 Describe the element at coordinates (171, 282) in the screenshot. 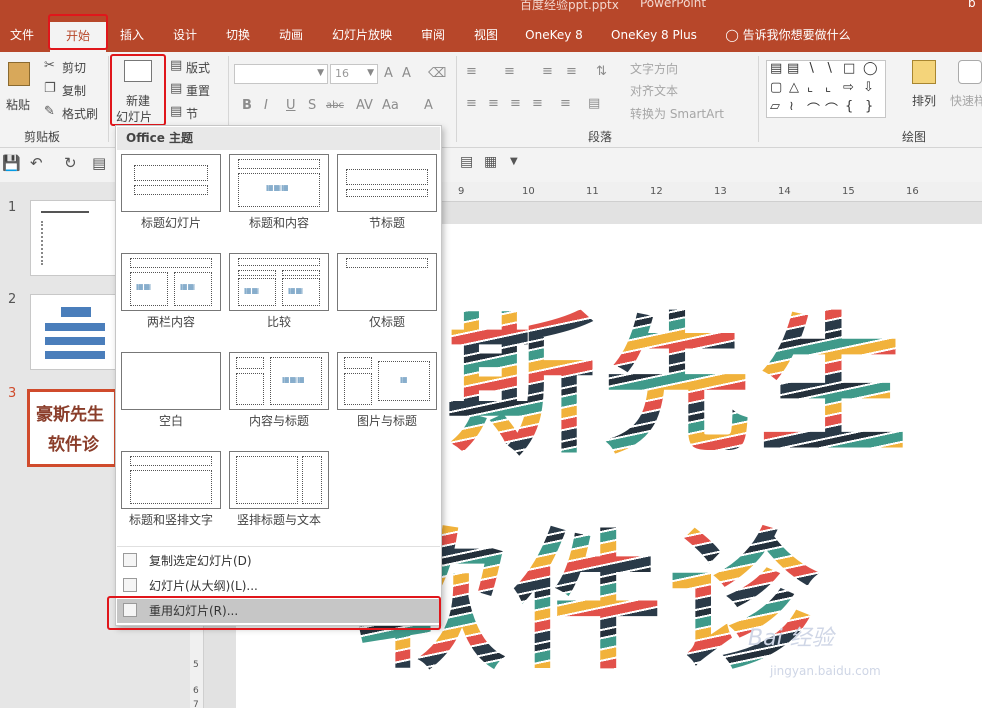

I see `layout-two-content: ▦▦ ▦▦` at that location.